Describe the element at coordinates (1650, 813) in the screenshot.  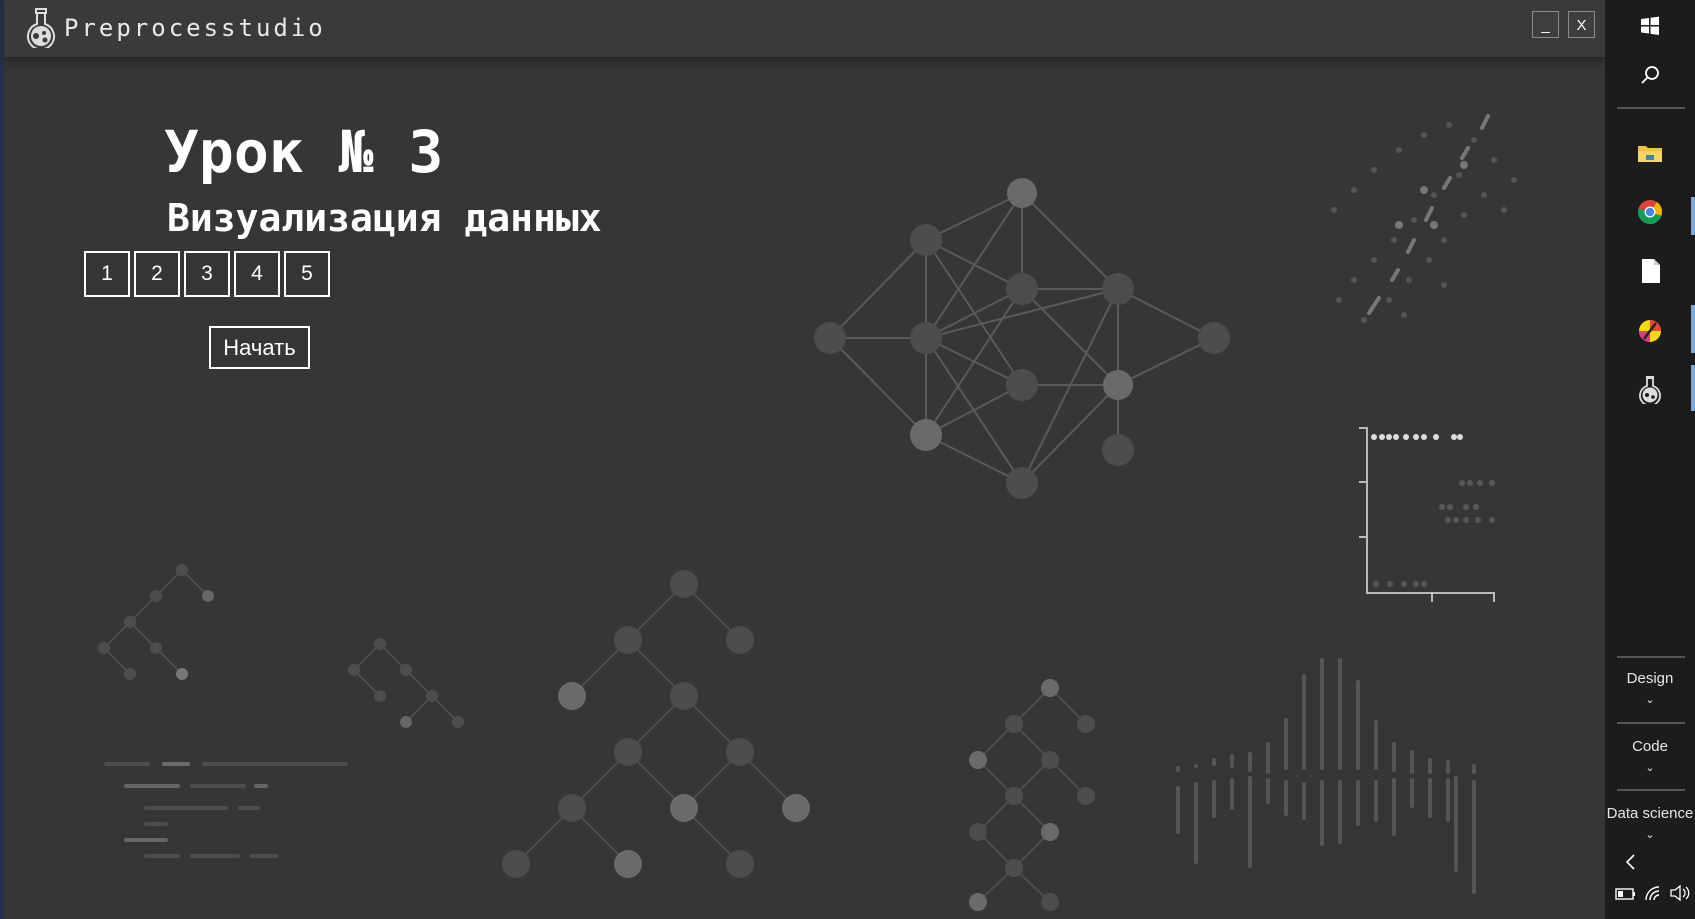
I see `data-science-menu: Data science` at that location.